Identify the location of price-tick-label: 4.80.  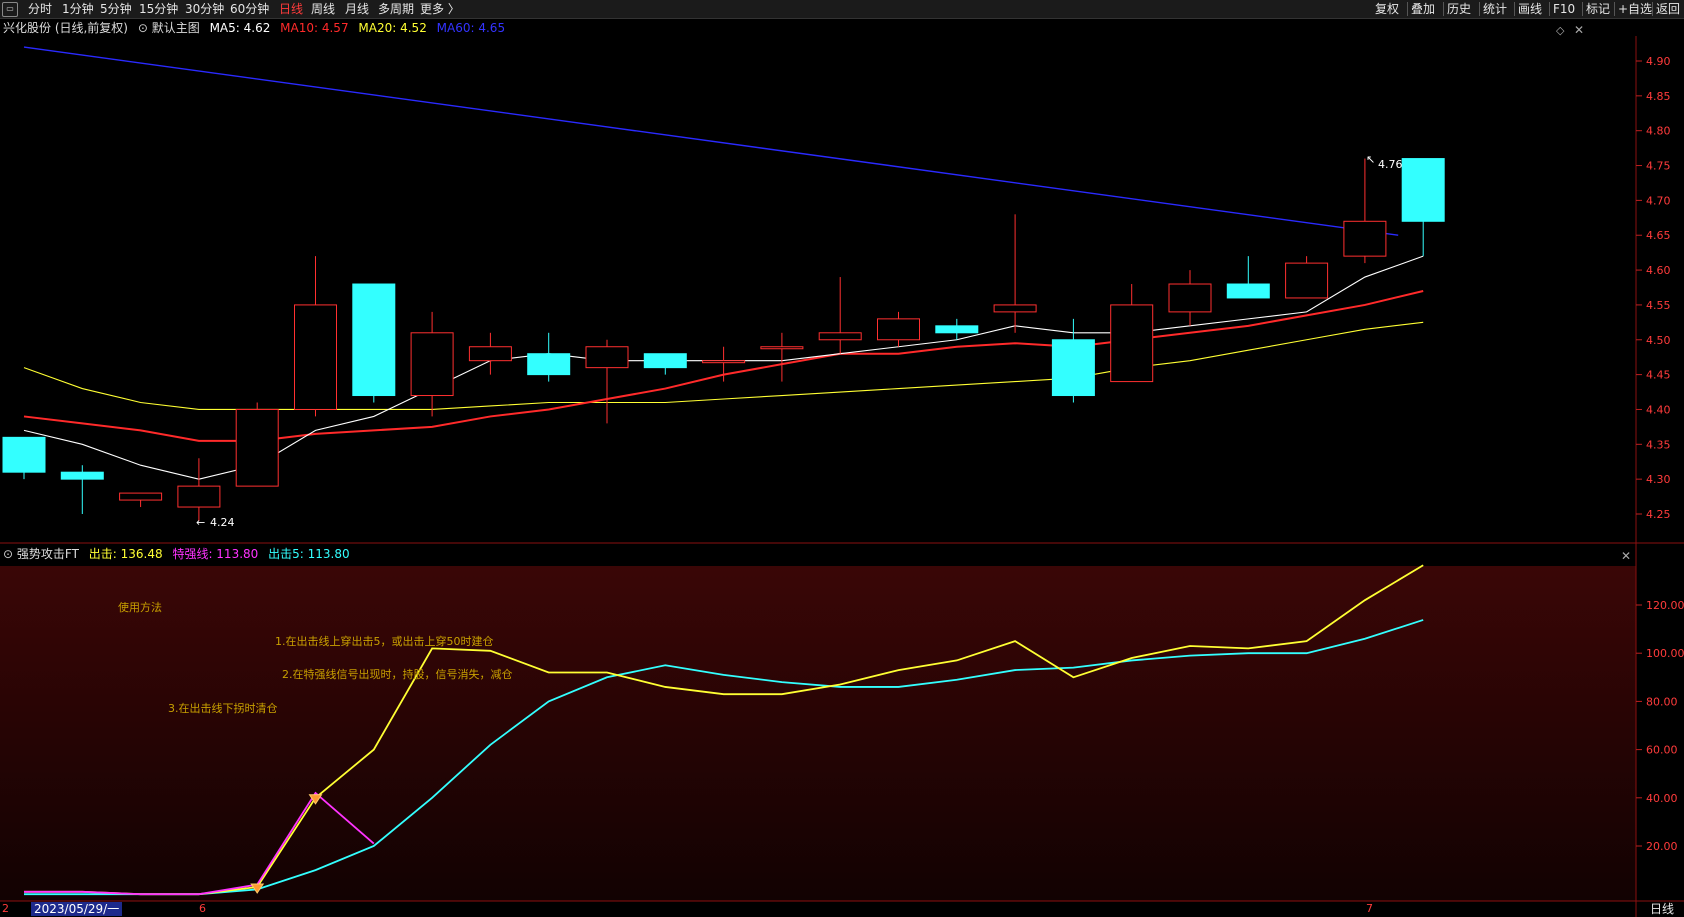
(1658, 131).